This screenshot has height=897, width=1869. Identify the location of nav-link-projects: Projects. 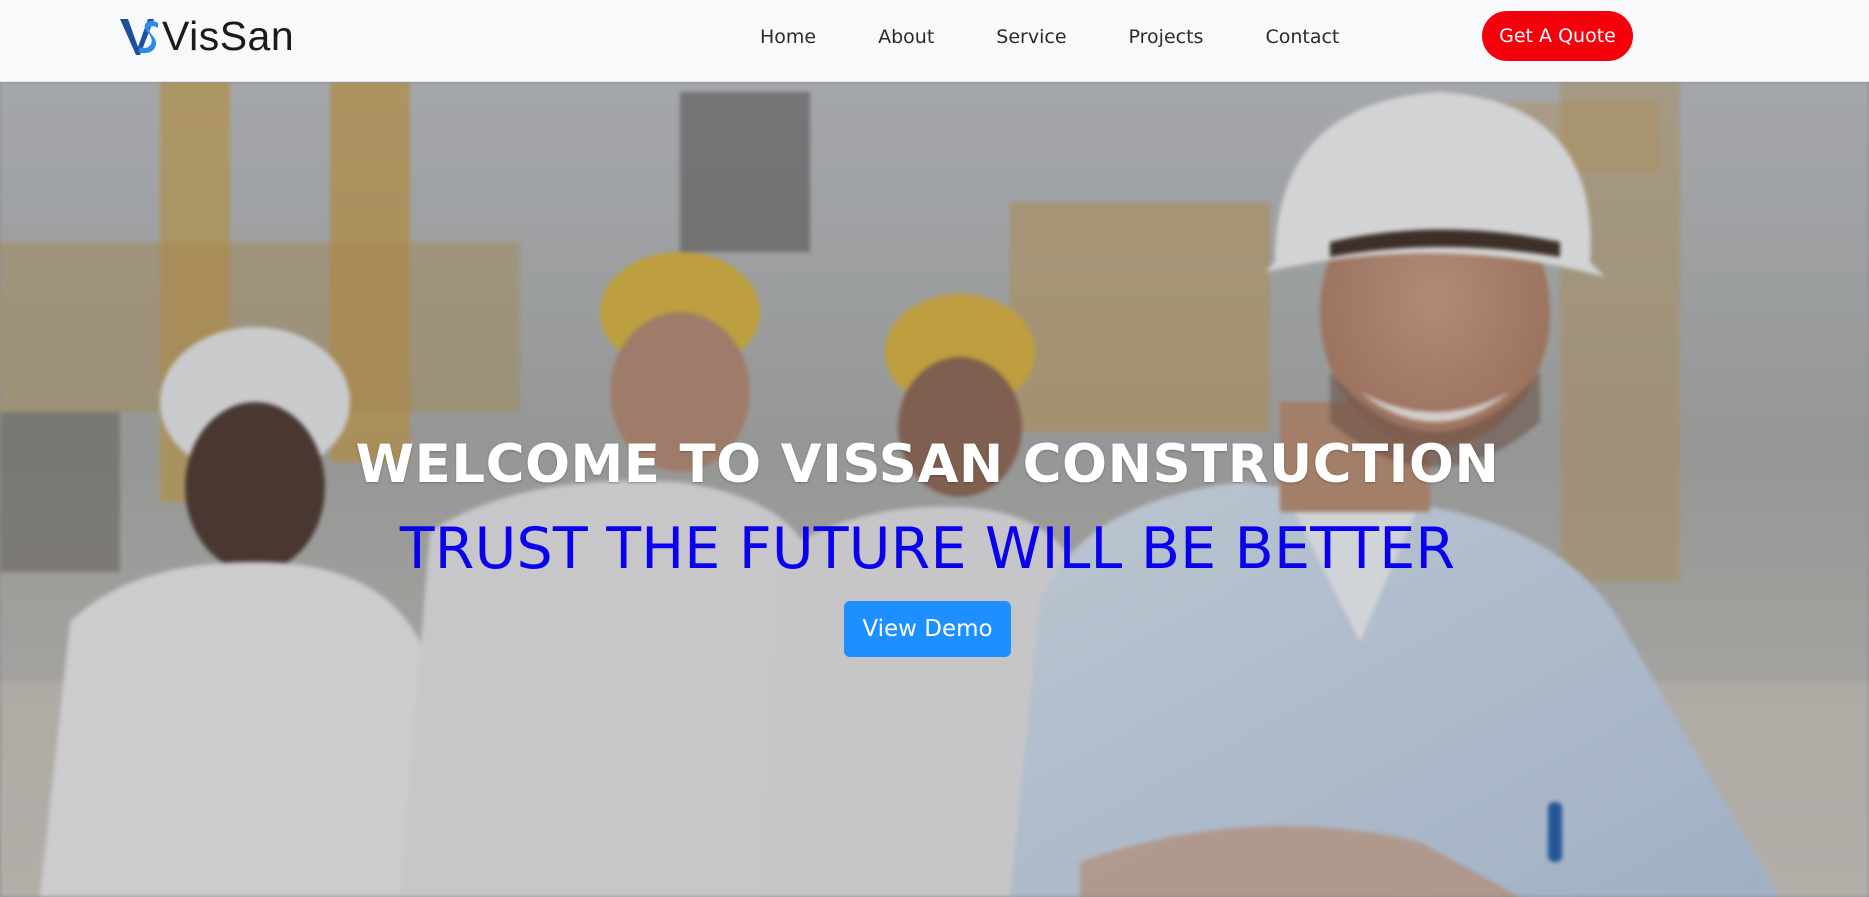
(1166, 37).